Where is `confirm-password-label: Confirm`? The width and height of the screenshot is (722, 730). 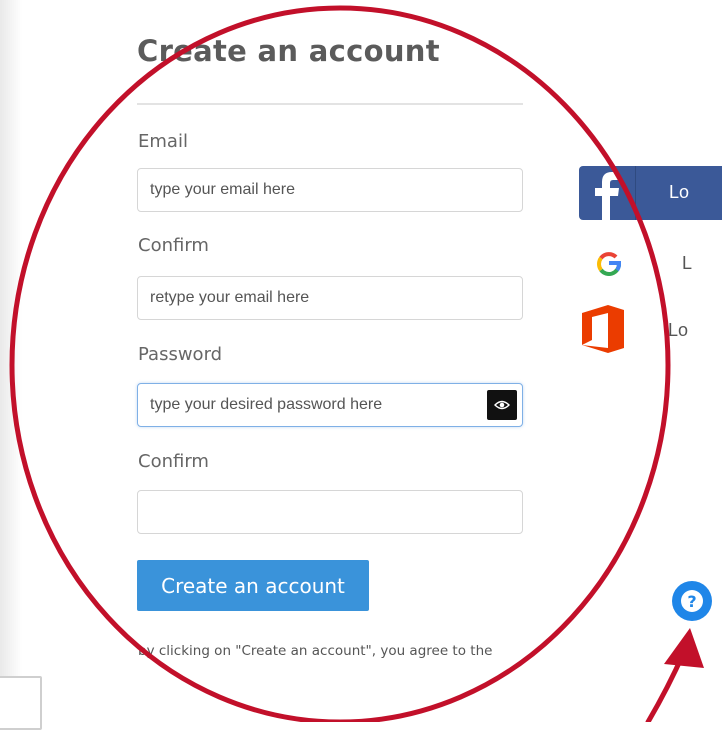 confirm-password-label: Confirm is located at coordinates (173, 461).